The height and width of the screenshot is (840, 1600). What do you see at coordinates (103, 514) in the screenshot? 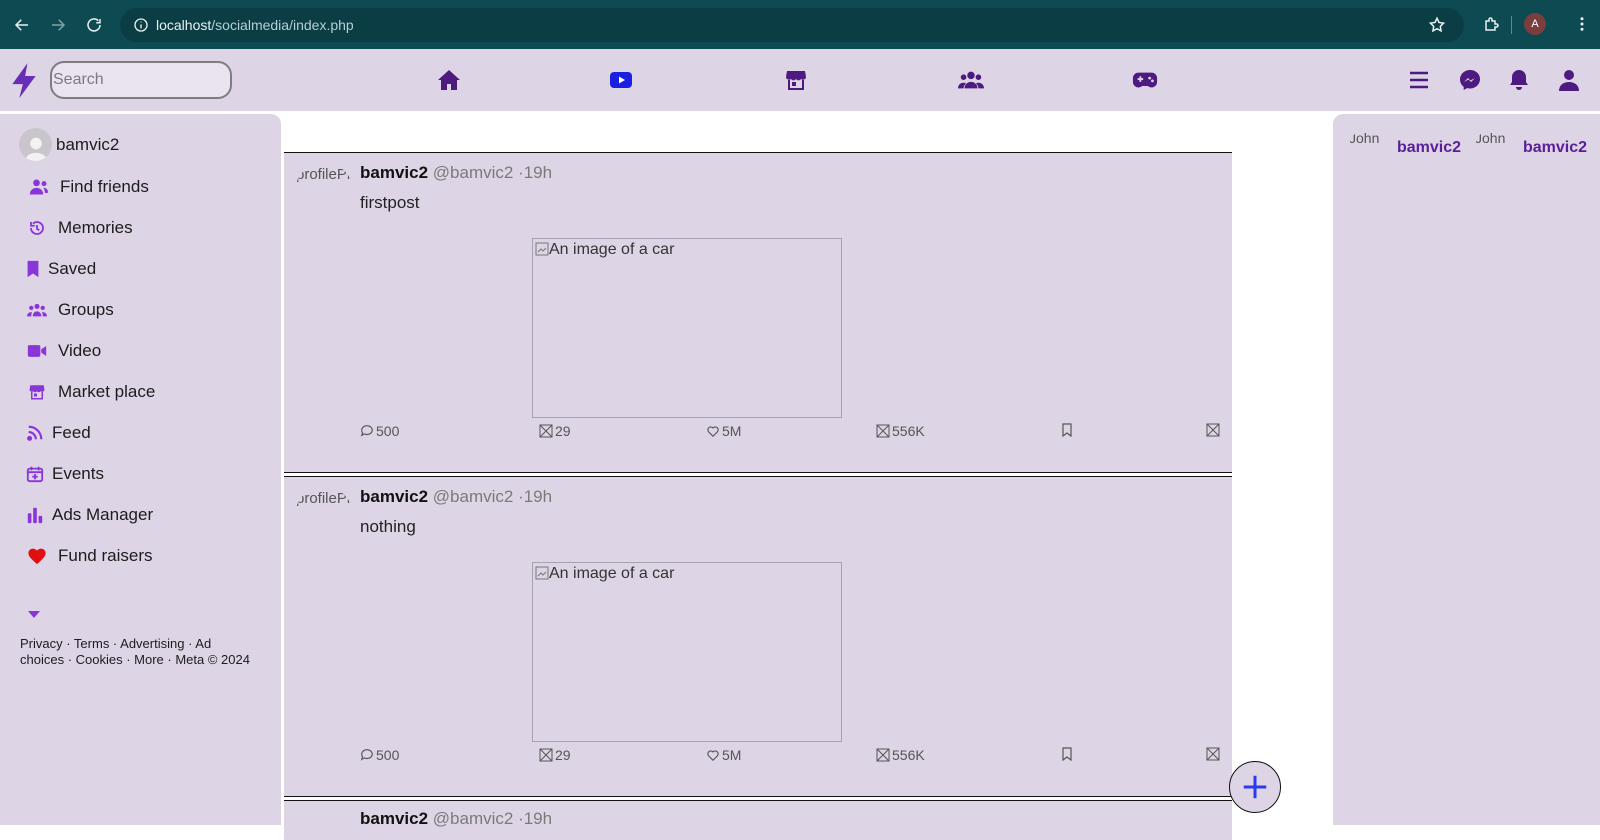
I see `sidebar-item-label: Ads Manager` at bounding box center [103, 514].